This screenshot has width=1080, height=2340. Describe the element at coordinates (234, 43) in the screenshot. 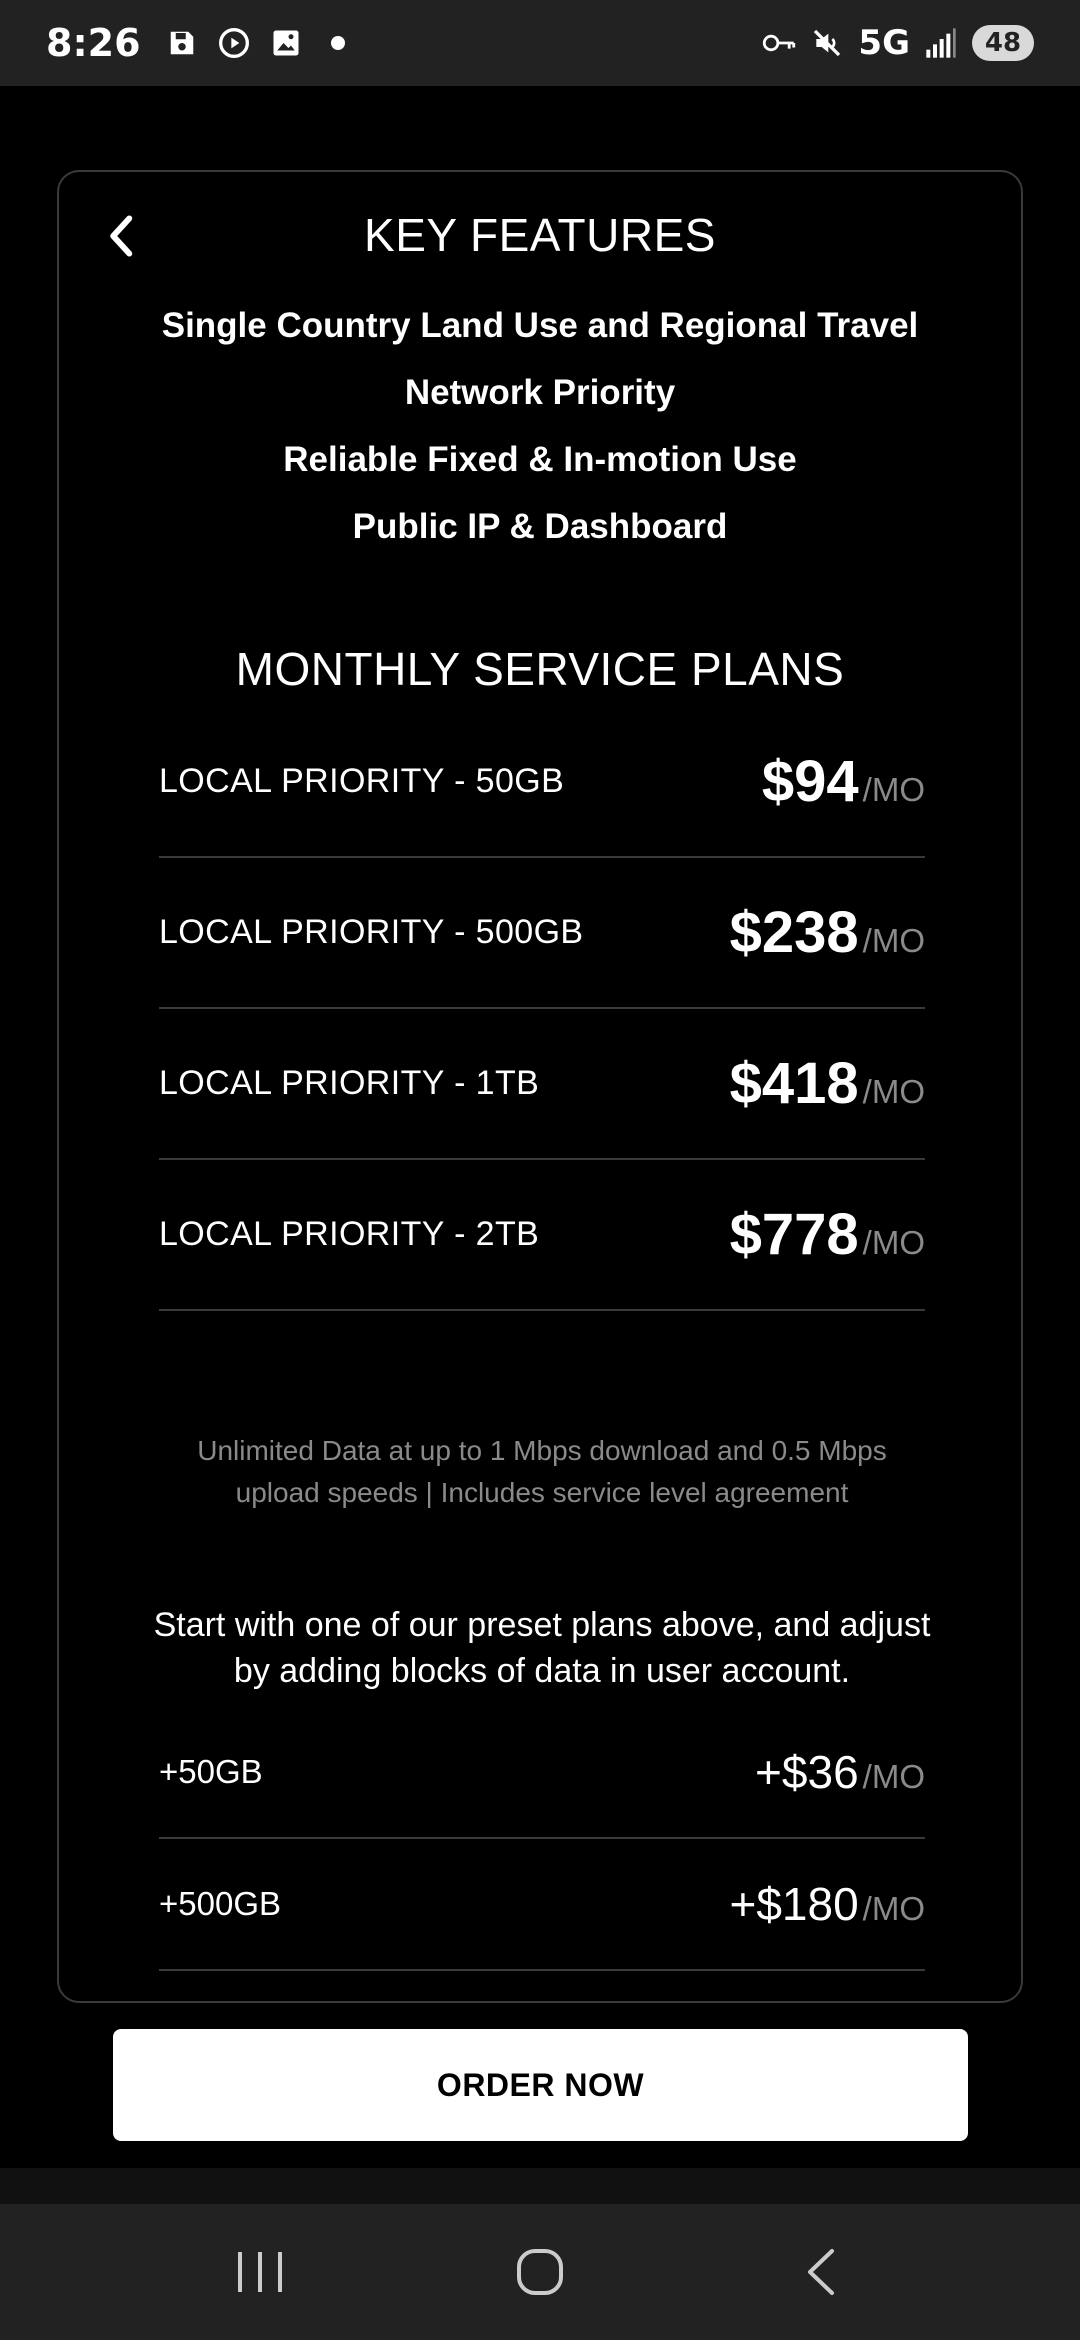

I see `play-circle-icon` at that location.